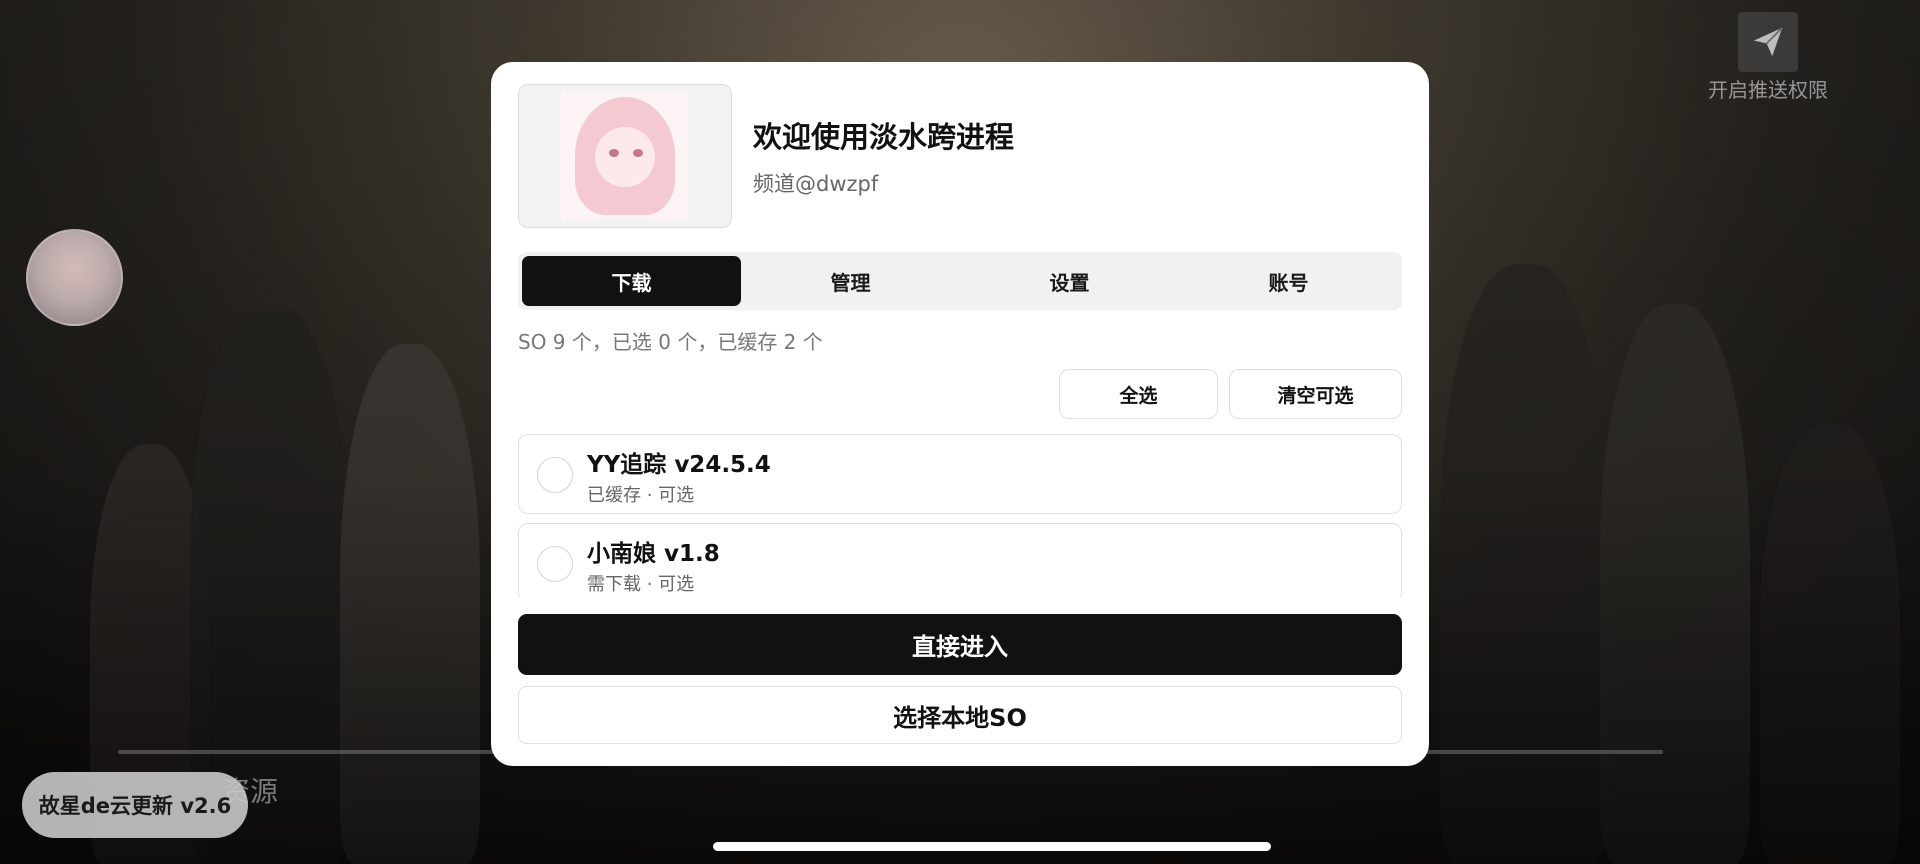  I want to click on tab-manage: 管理, so click(850, 281).